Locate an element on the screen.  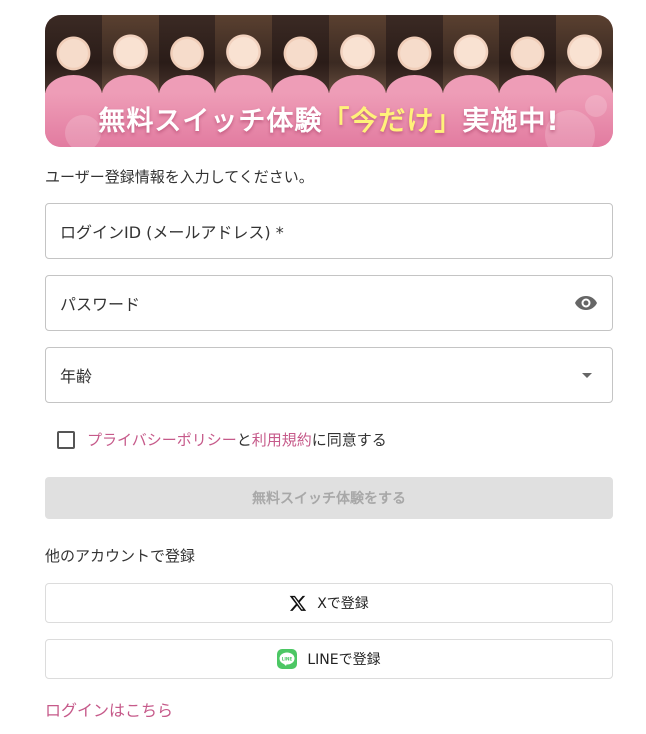
eye-icon is located at coordinates (586, 303).